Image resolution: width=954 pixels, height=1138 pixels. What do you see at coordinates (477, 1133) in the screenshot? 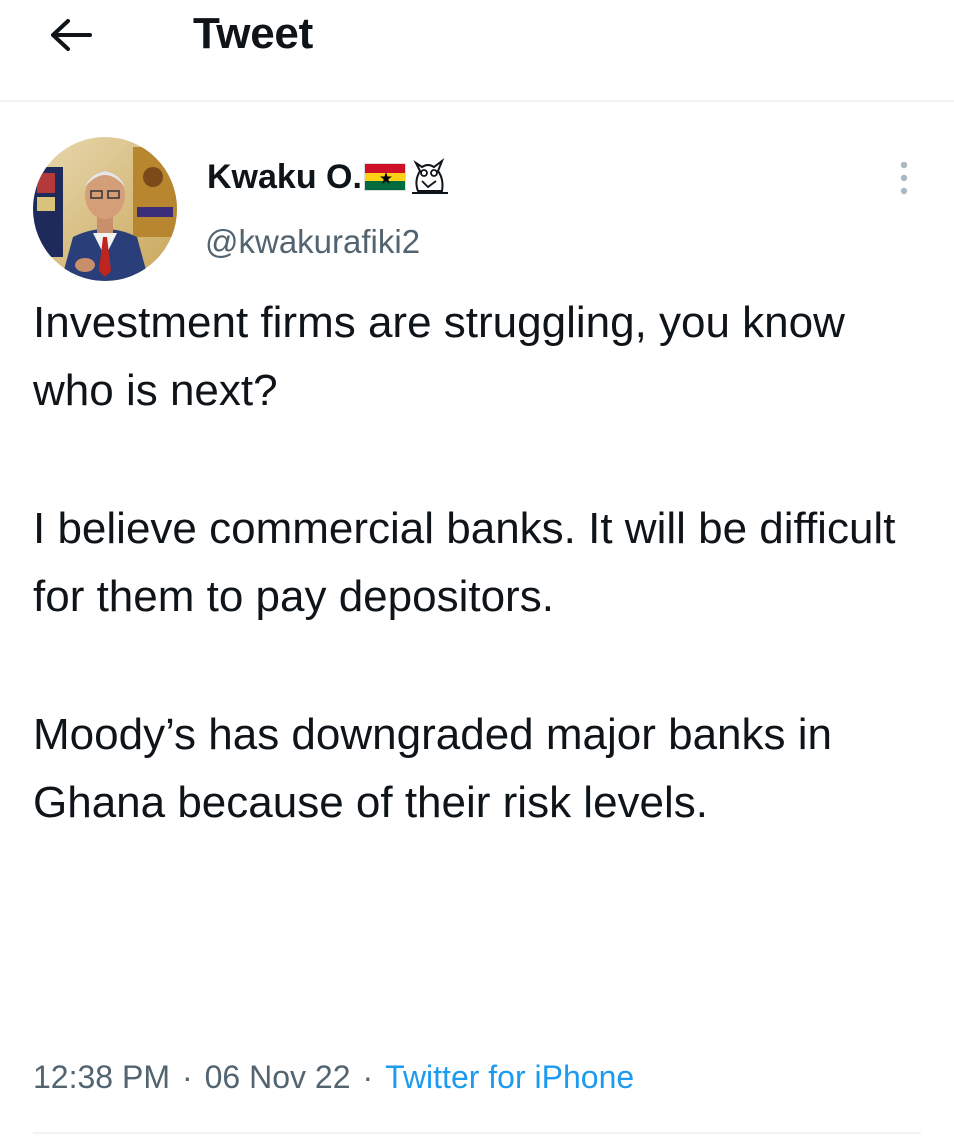
I see `divider` at bounding box center [477, 1133].